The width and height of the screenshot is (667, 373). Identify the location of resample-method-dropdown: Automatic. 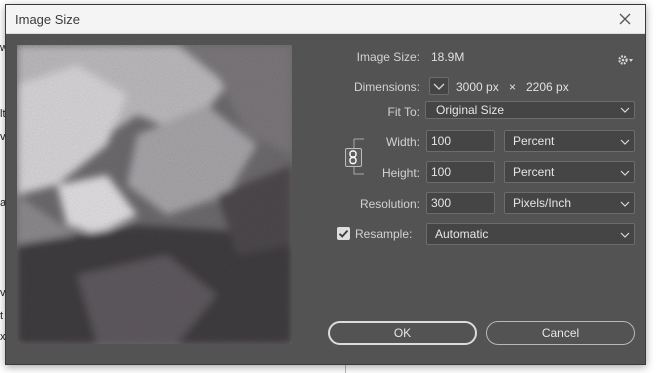
(530, 234).